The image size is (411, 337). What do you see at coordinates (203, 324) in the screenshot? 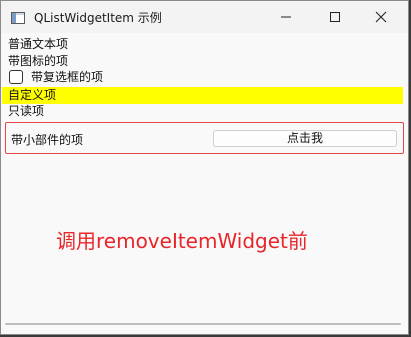
I see `horizontal-scrollbar` at bounding box center [203, 324].